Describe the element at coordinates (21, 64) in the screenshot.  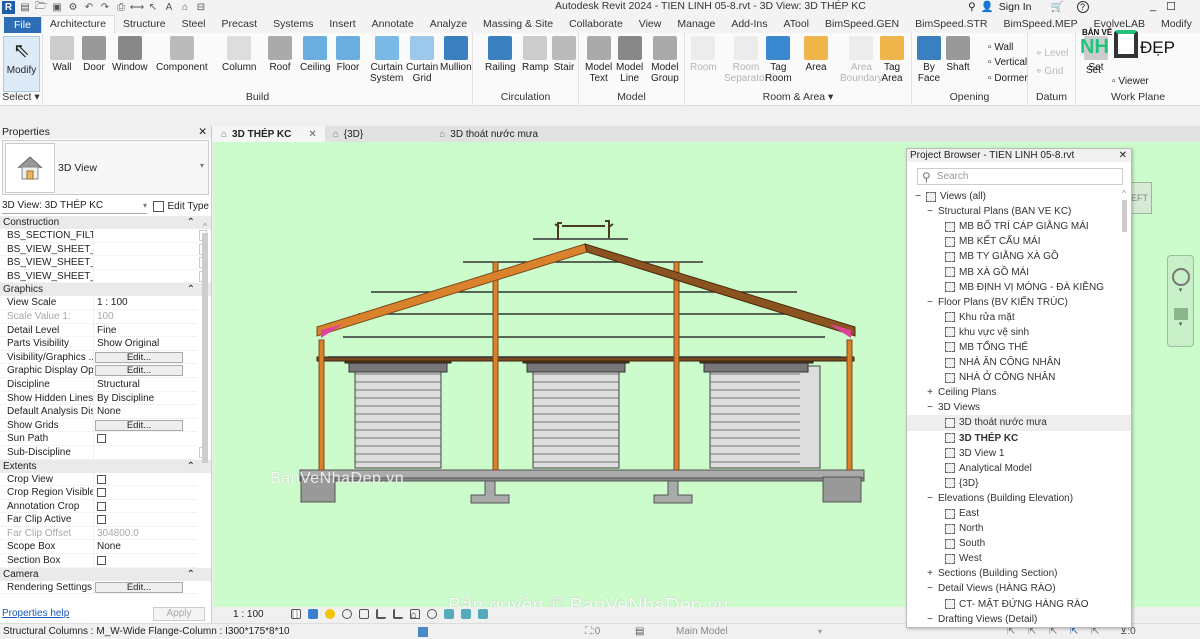
I see `modify-button: ⇖ Modify` at that location.